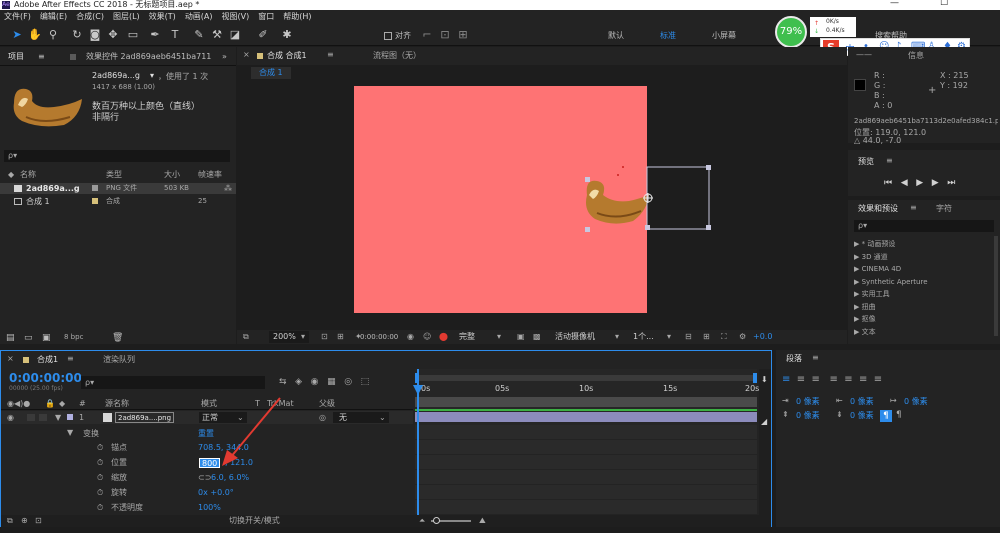 The height and width of the screenshot is (533, 1000). I want to click on rotate-tool-icon: ↻, so click(77, 35).